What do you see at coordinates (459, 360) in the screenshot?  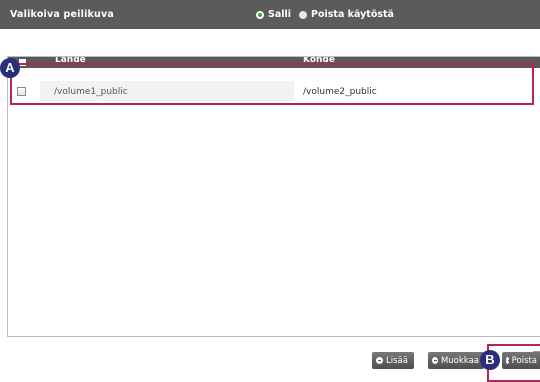 I see `edit-button-label: Muokkaa` at bounding box center [459, 360].